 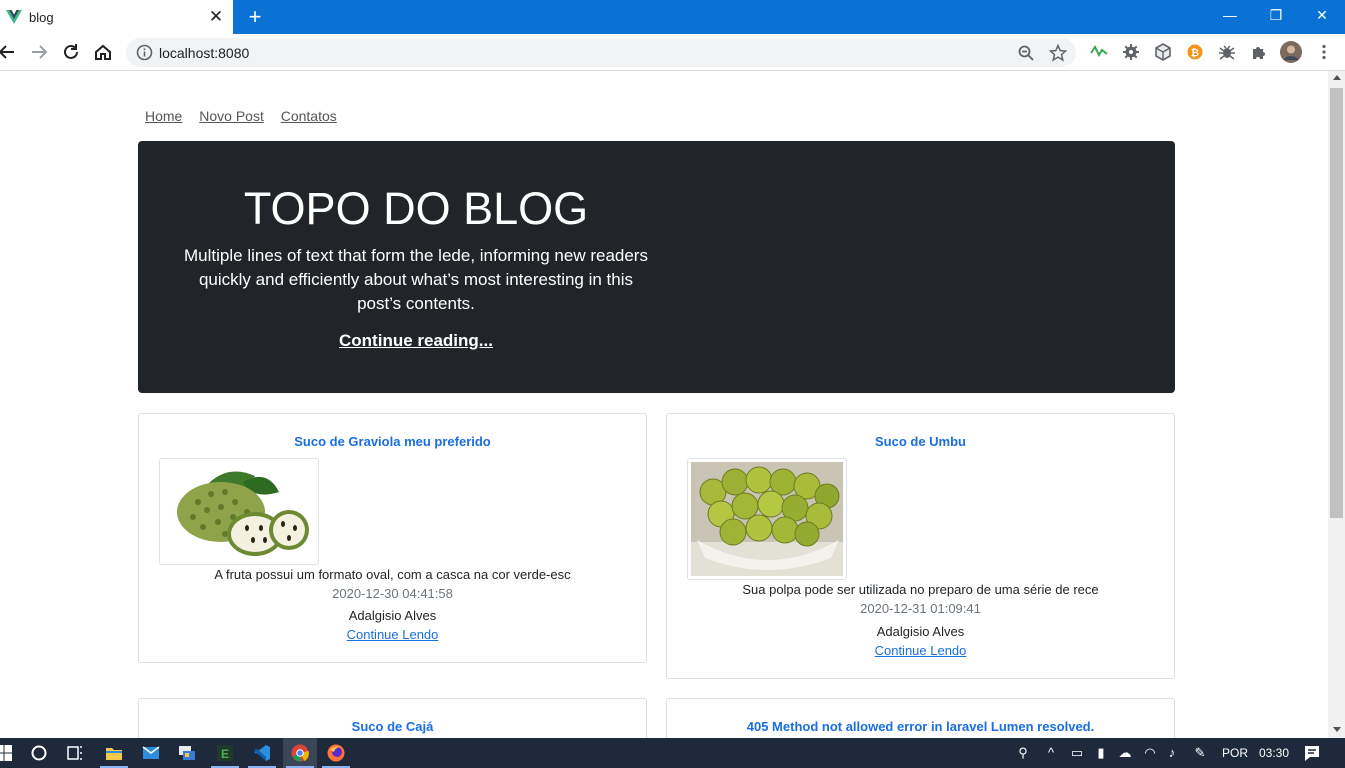 What do you see at coordinates (300, 753) in the screenshot?
I see `chrome-icon` at bounding box center [300, 753].